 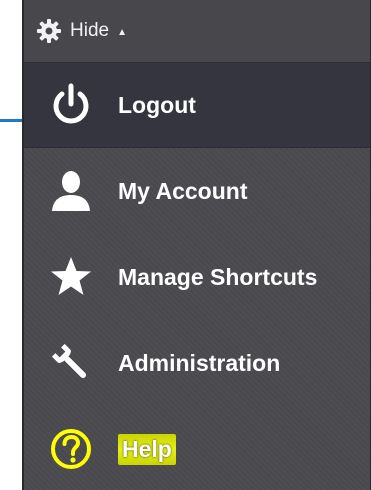 I want to click on caret-up-icon: ▲, so click(x=122, y=32).